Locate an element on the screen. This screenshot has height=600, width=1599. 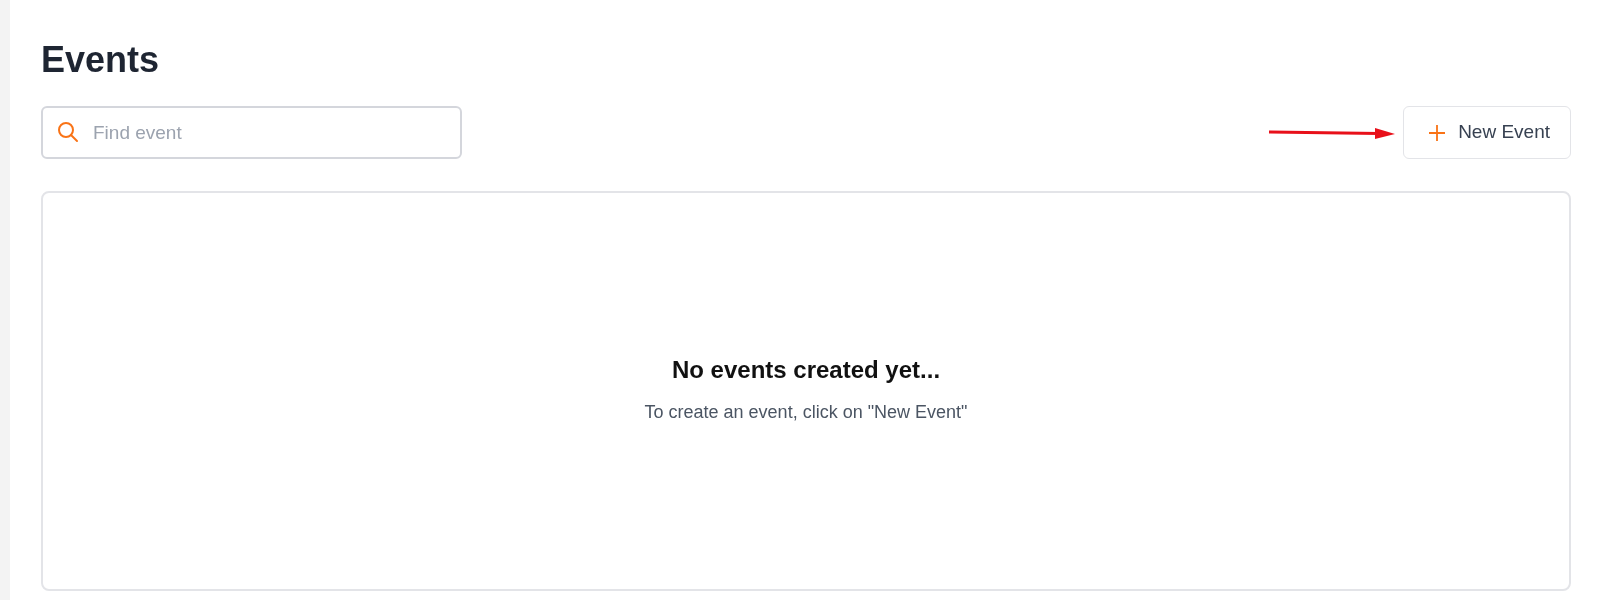
new-event-button: New Event is located at coordinates (1487, 132).